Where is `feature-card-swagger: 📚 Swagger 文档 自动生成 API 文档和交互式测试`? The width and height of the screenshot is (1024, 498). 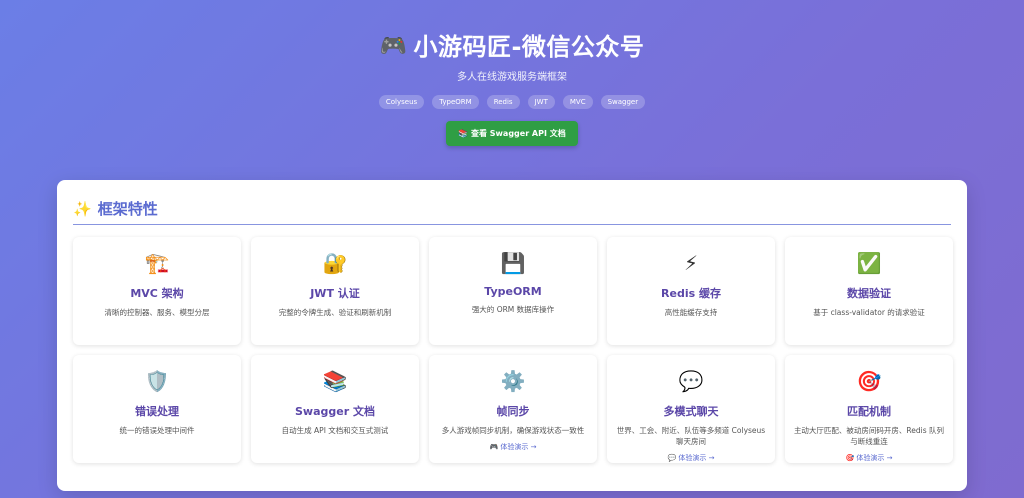
feature-card-swagger: 📚 Swagger 文档 自动生成 API 文档和交互式测试 is located at coordinates (335, 409).